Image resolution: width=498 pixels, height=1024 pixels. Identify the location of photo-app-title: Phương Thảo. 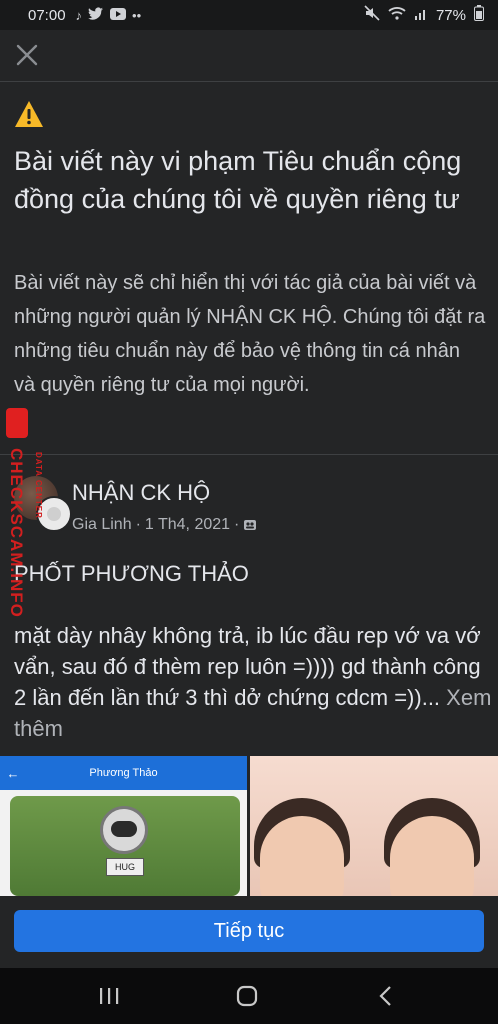
(123, 773).